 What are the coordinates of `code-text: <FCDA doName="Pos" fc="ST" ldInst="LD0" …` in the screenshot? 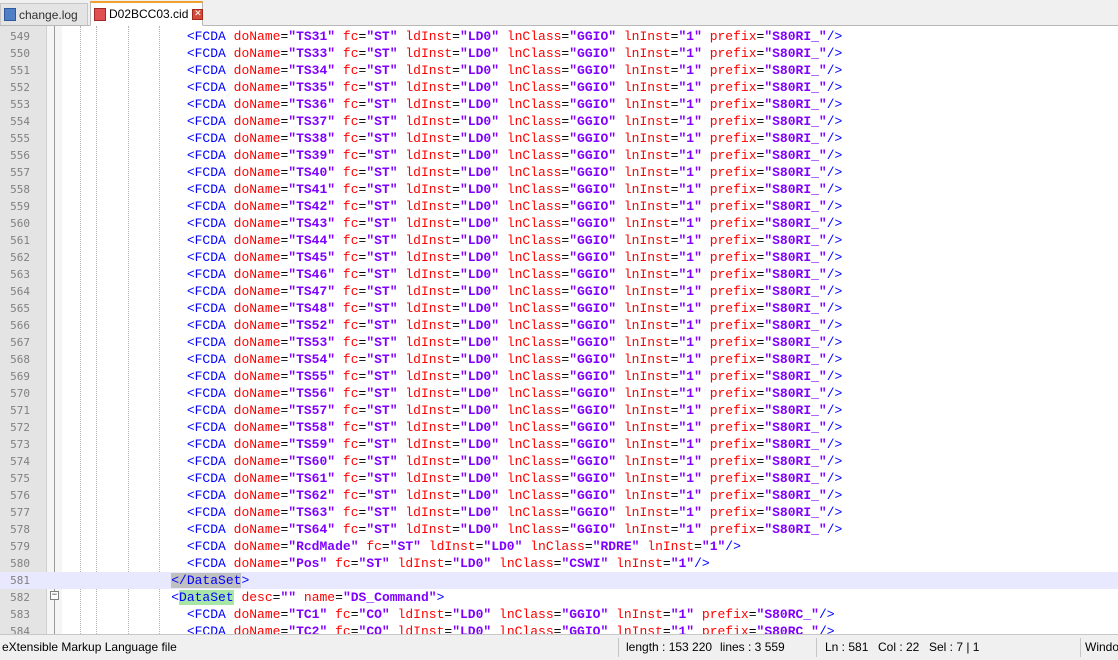 It's located at (386, 563).